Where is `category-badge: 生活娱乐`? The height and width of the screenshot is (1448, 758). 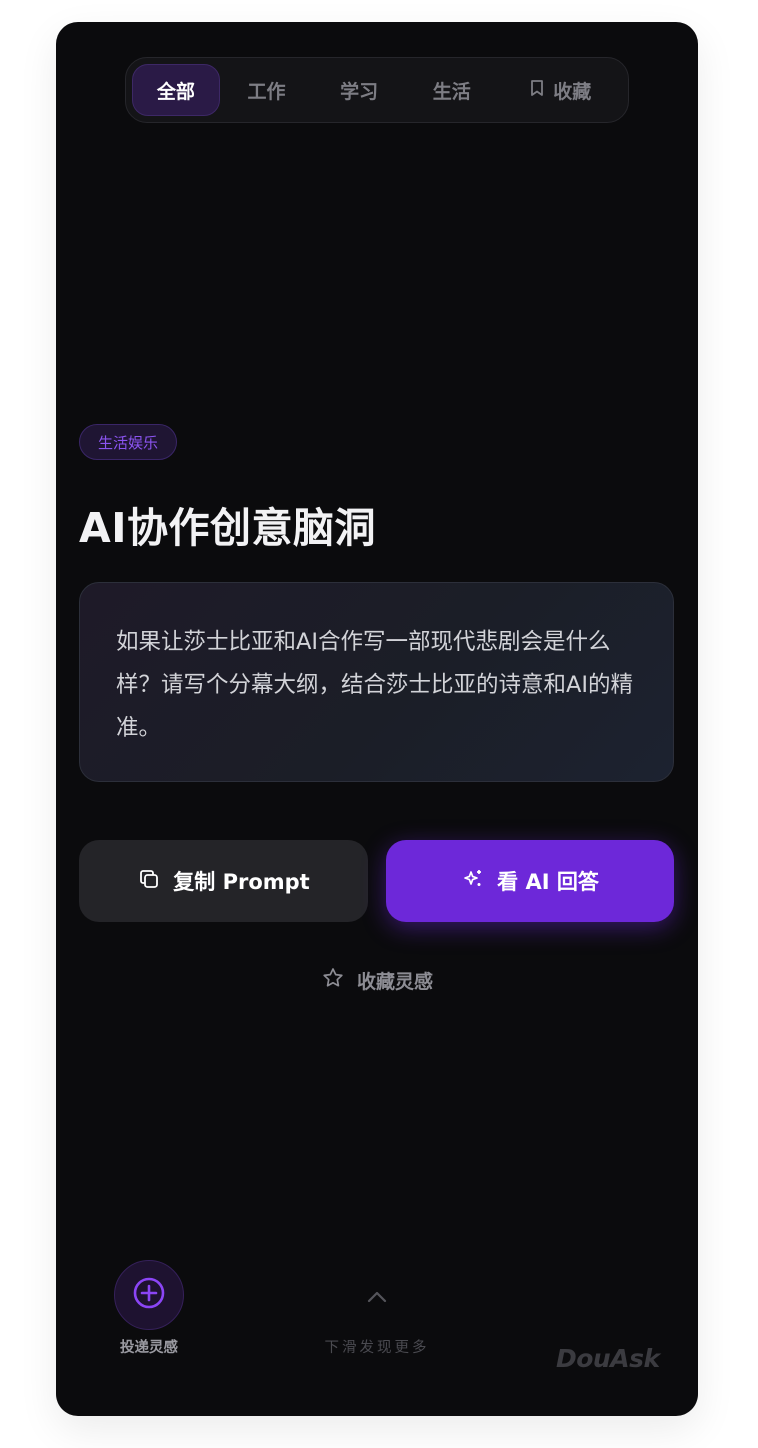 category-badge: 生活娱乐 is located at coordinates (128, 442).